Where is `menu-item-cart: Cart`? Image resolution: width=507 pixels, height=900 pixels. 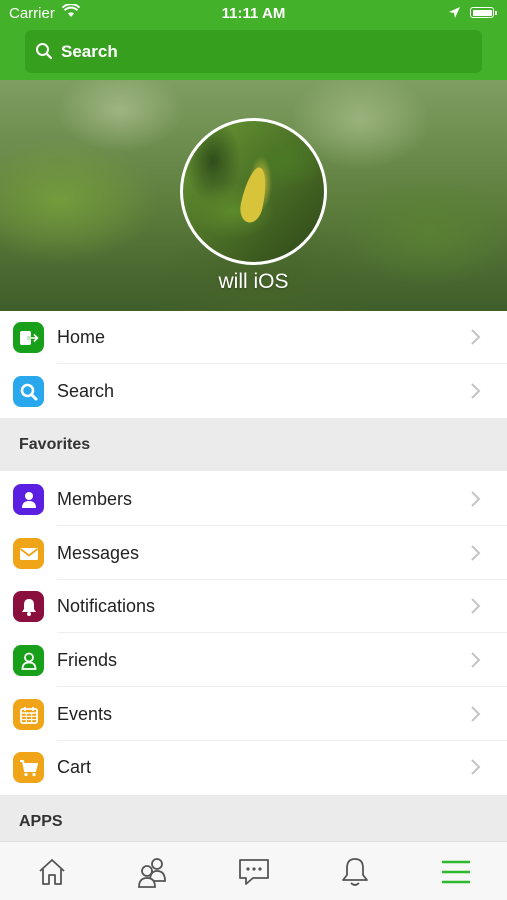
menu-item-cart: Cart is located at coordinates (253, 767).